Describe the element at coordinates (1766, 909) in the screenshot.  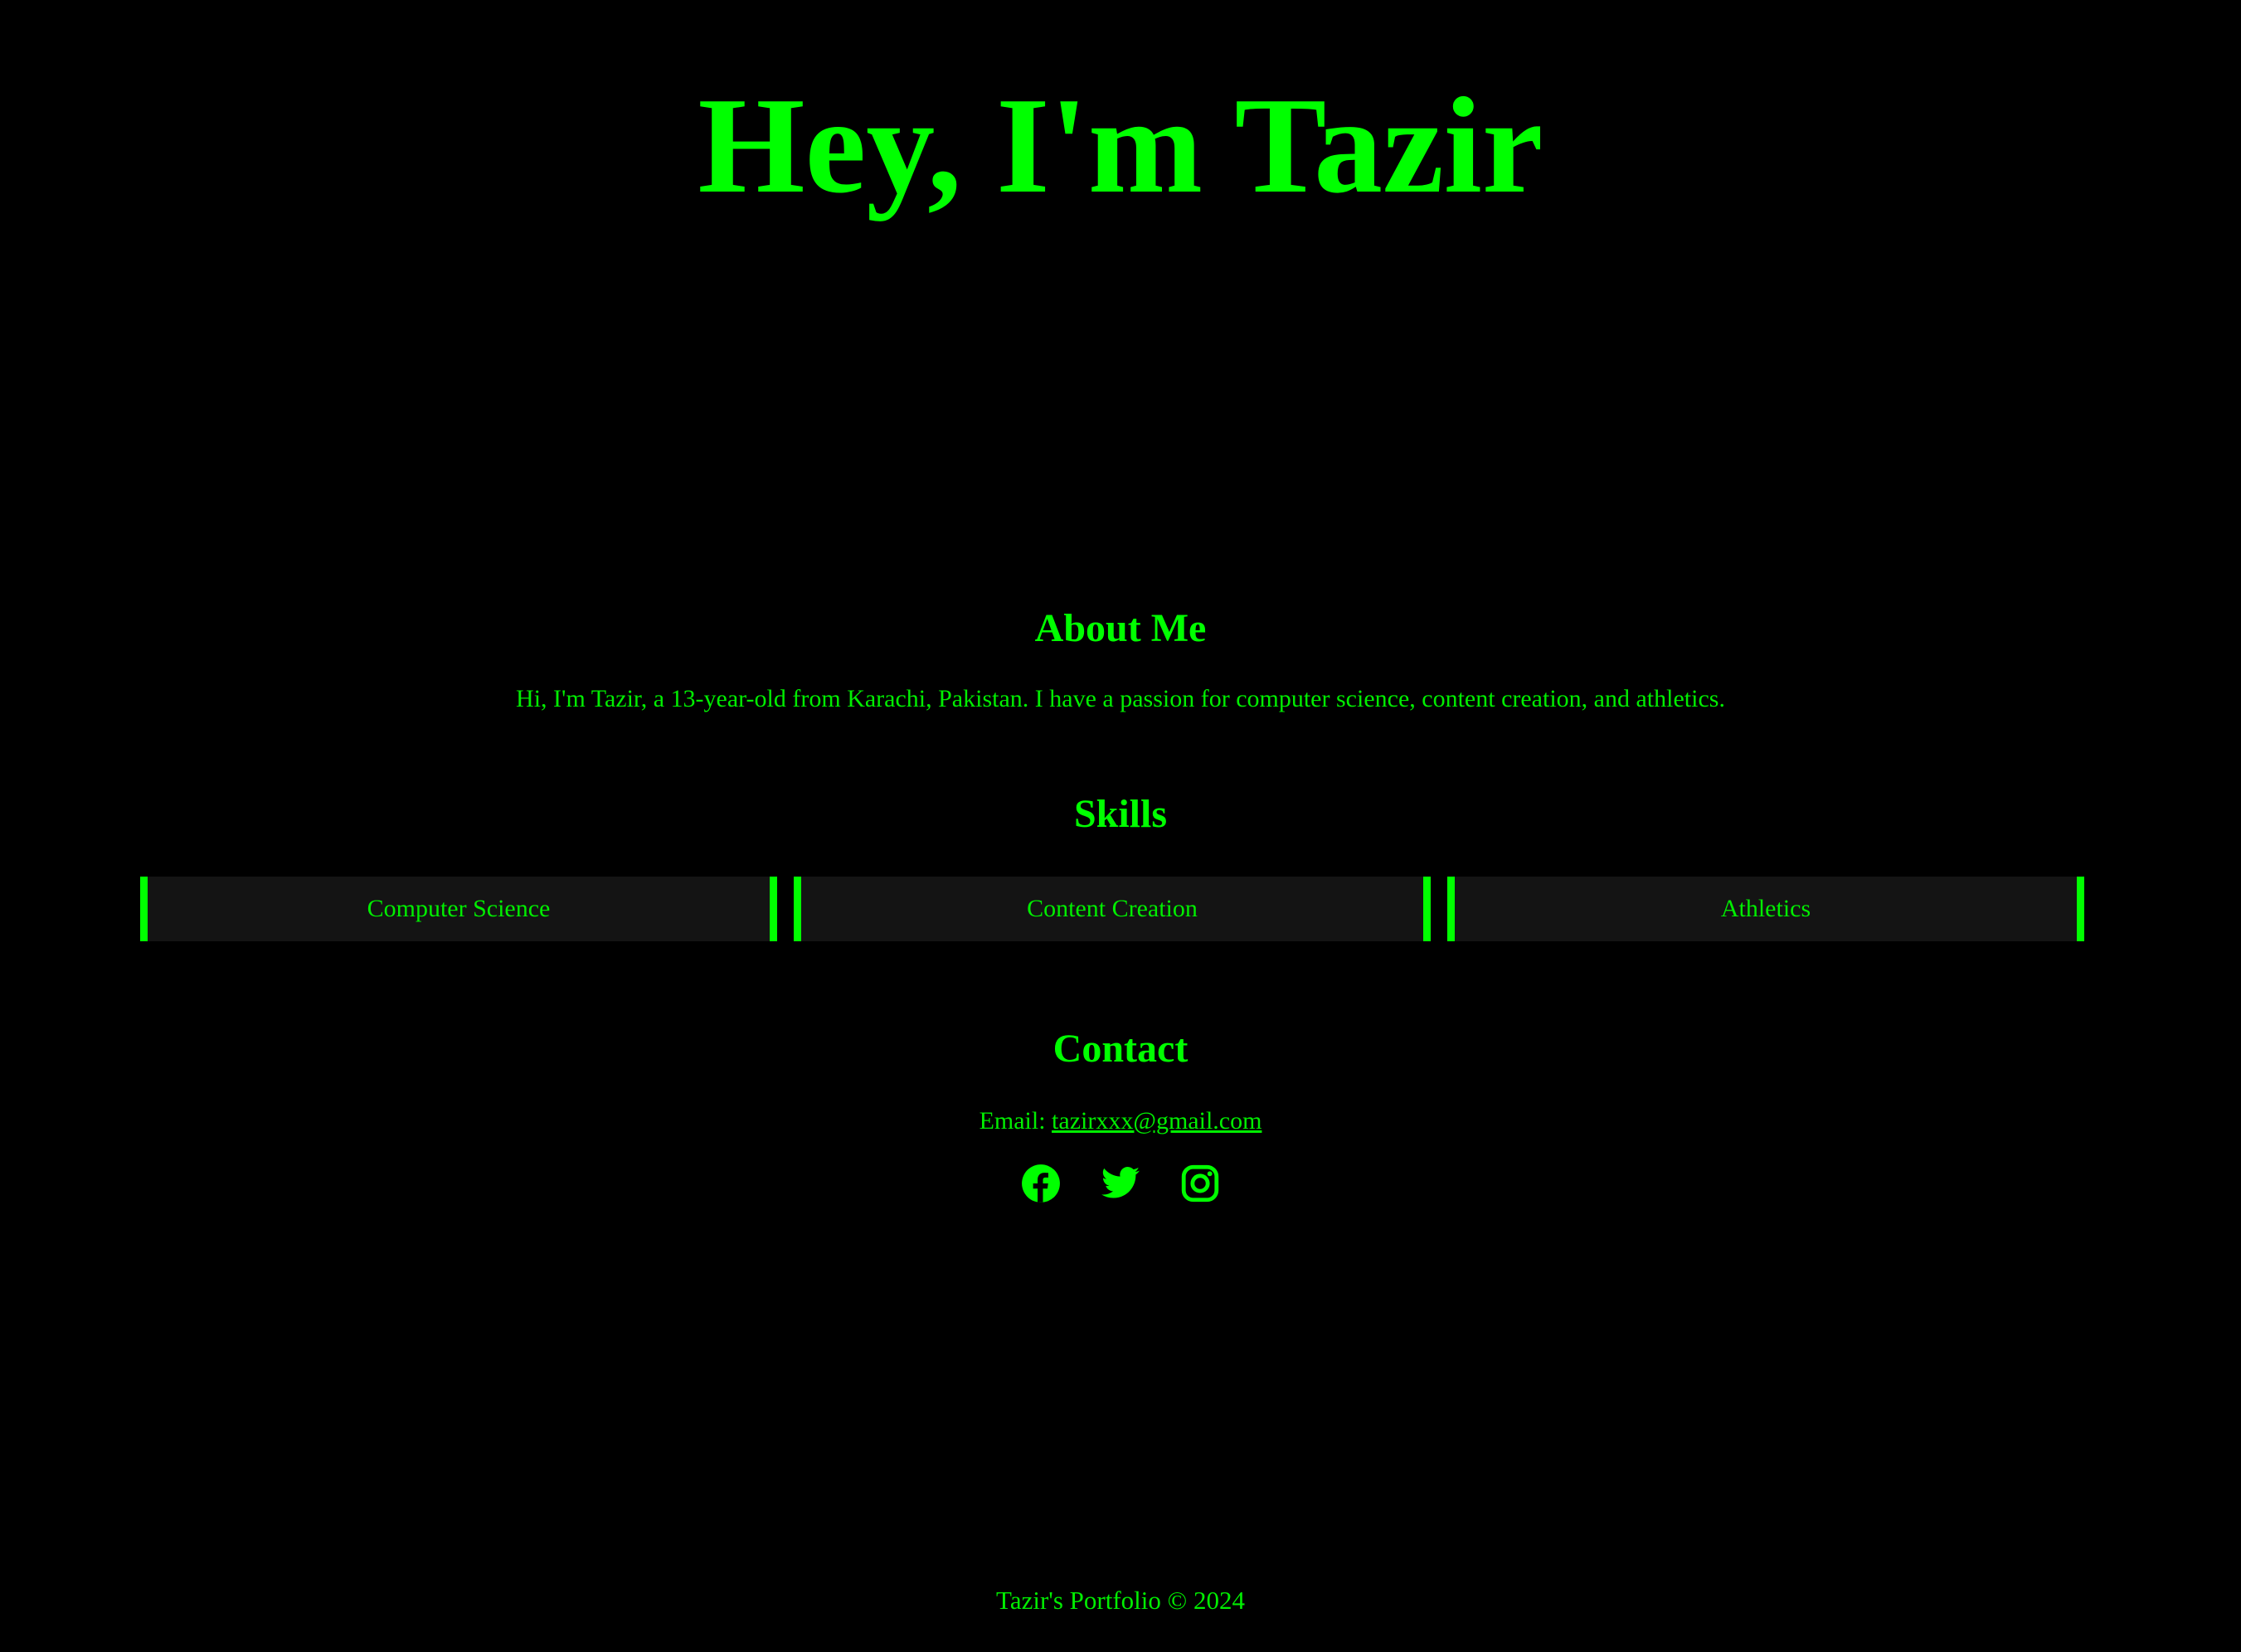
I see `skill-card-athletics: Athletics` at that location.